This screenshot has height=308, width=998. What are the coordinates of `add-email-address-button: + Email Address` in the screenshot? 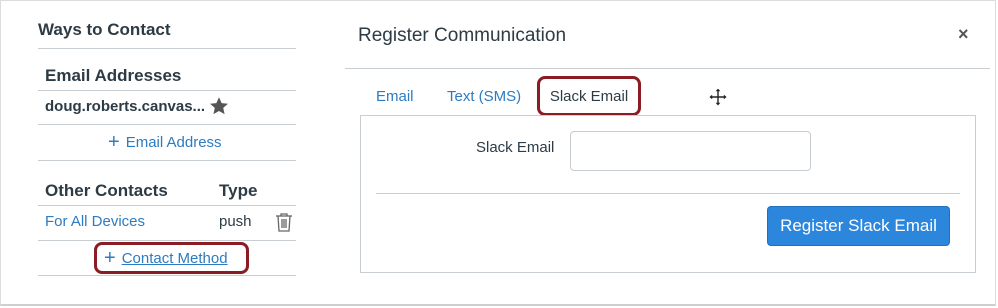 It's located at (165, 142).